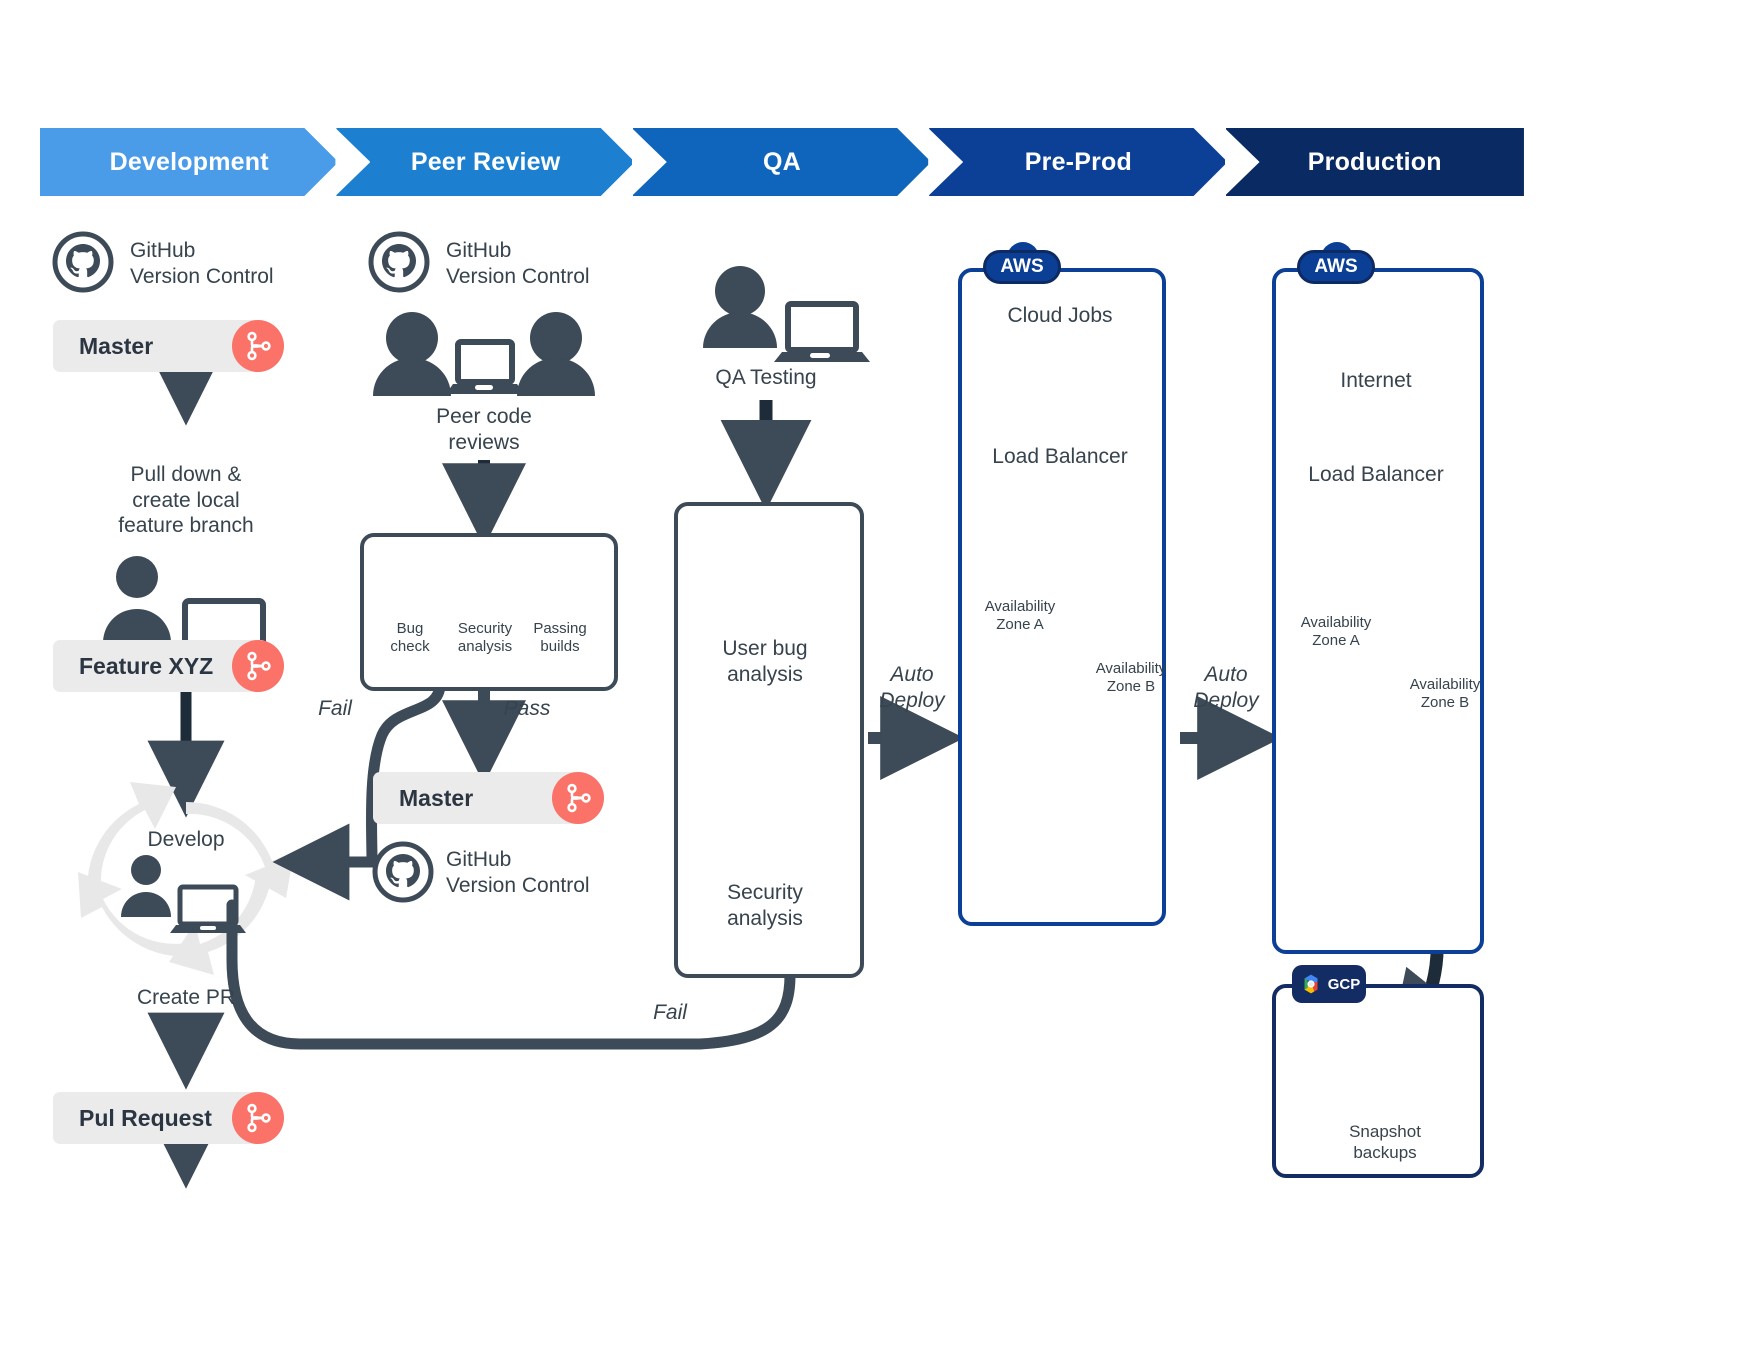 The height and width of the screenshot is (1360, 1760). Describe the element at coordinates (186, 997) in the screenshot. I see `create-pr-label: Create PR` at that location.